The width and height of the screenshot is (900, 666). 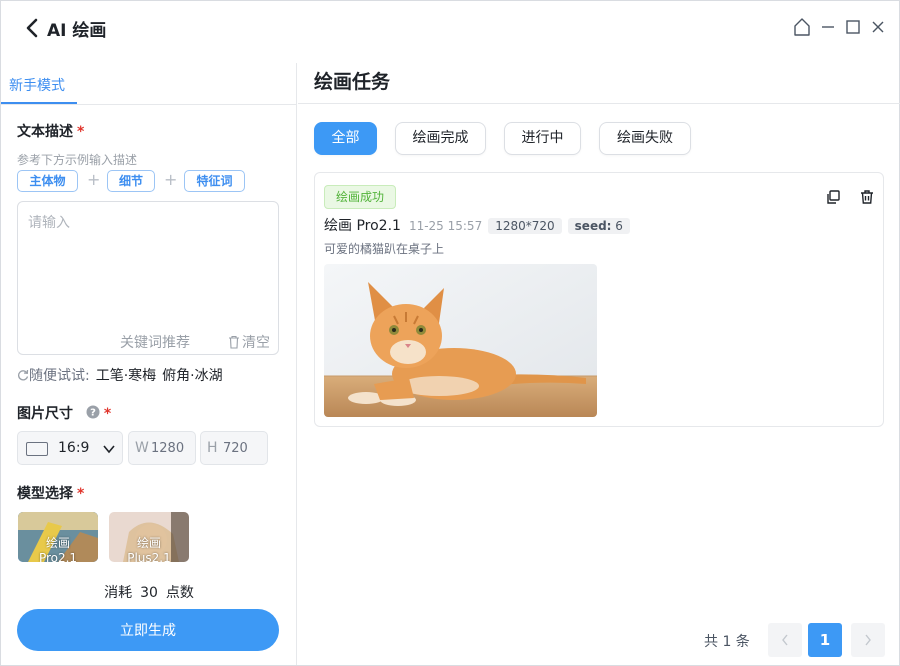 What do you see at coordinates (878, 27) in the screenshot?
I see `close-icon` at bounding box center [878, 27].